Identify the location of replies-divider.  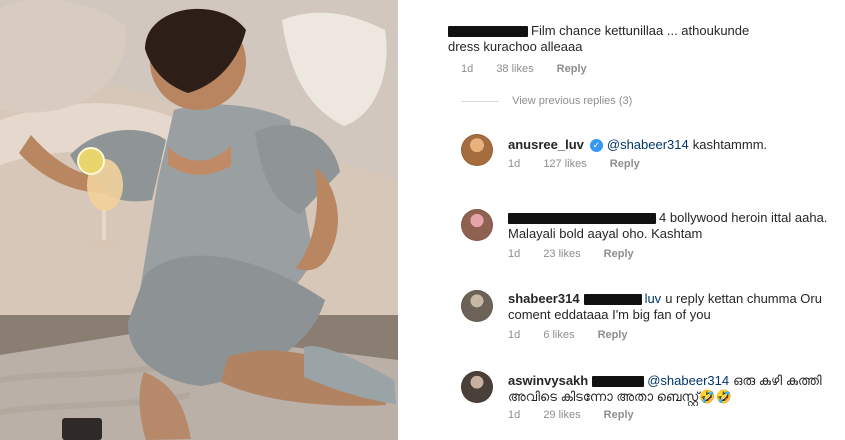
(480, 101).